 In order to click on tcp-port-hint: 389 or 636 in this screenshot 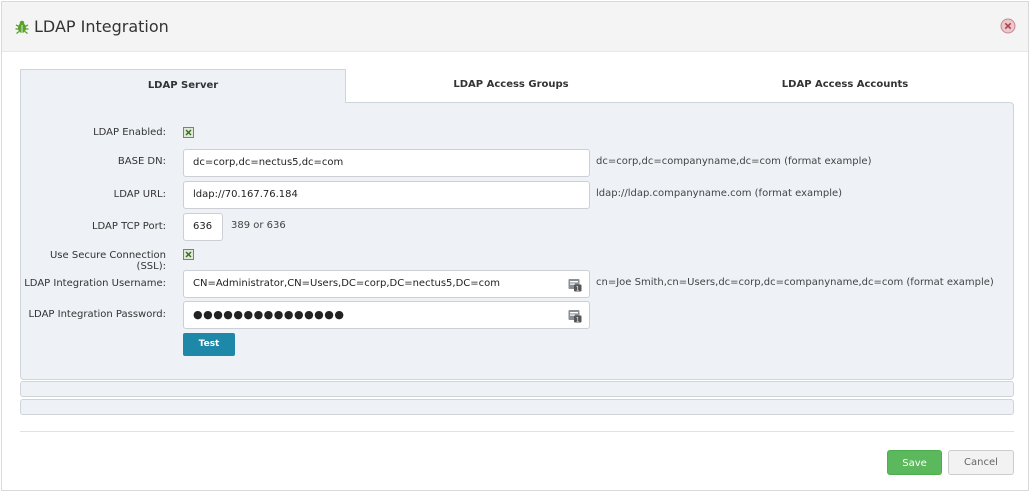, I will do `click(258, 225)`.